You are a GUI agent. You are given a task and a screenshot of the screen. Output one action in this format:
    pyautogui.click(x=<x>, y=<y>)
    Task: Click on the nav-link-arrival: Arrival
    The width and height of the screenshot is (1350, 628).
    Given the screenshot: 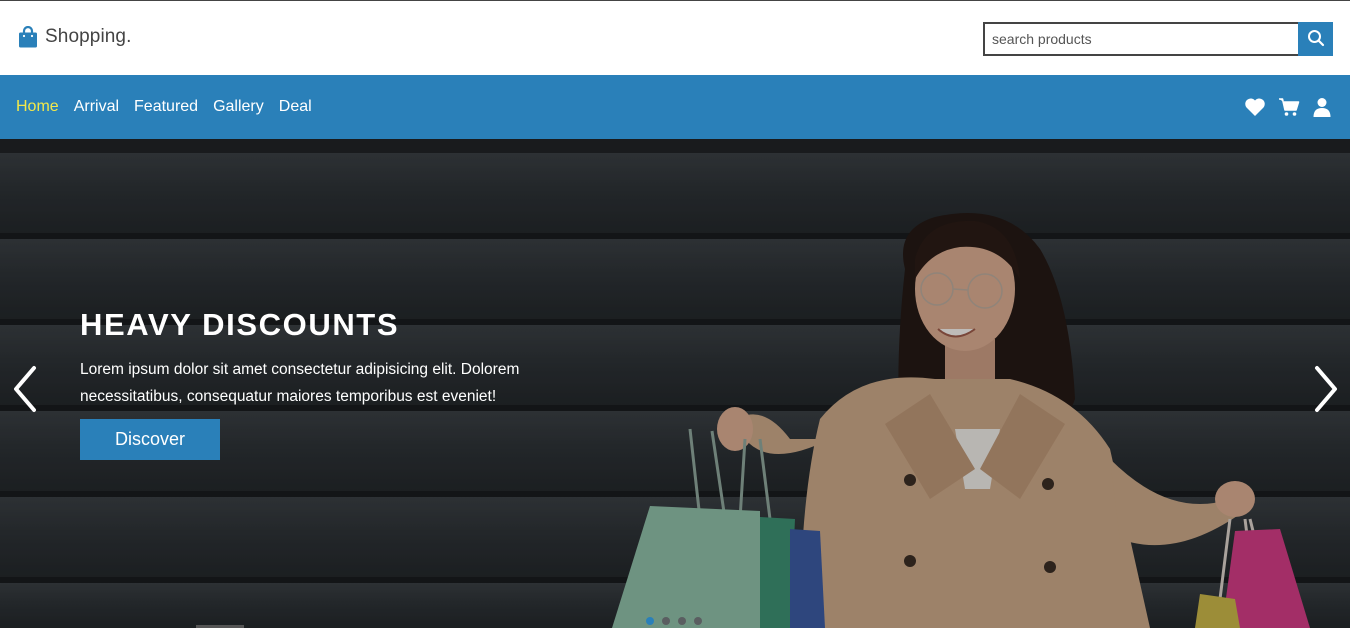 What is the action you would take?
    pyautogui.click(x=96, y=107)
    